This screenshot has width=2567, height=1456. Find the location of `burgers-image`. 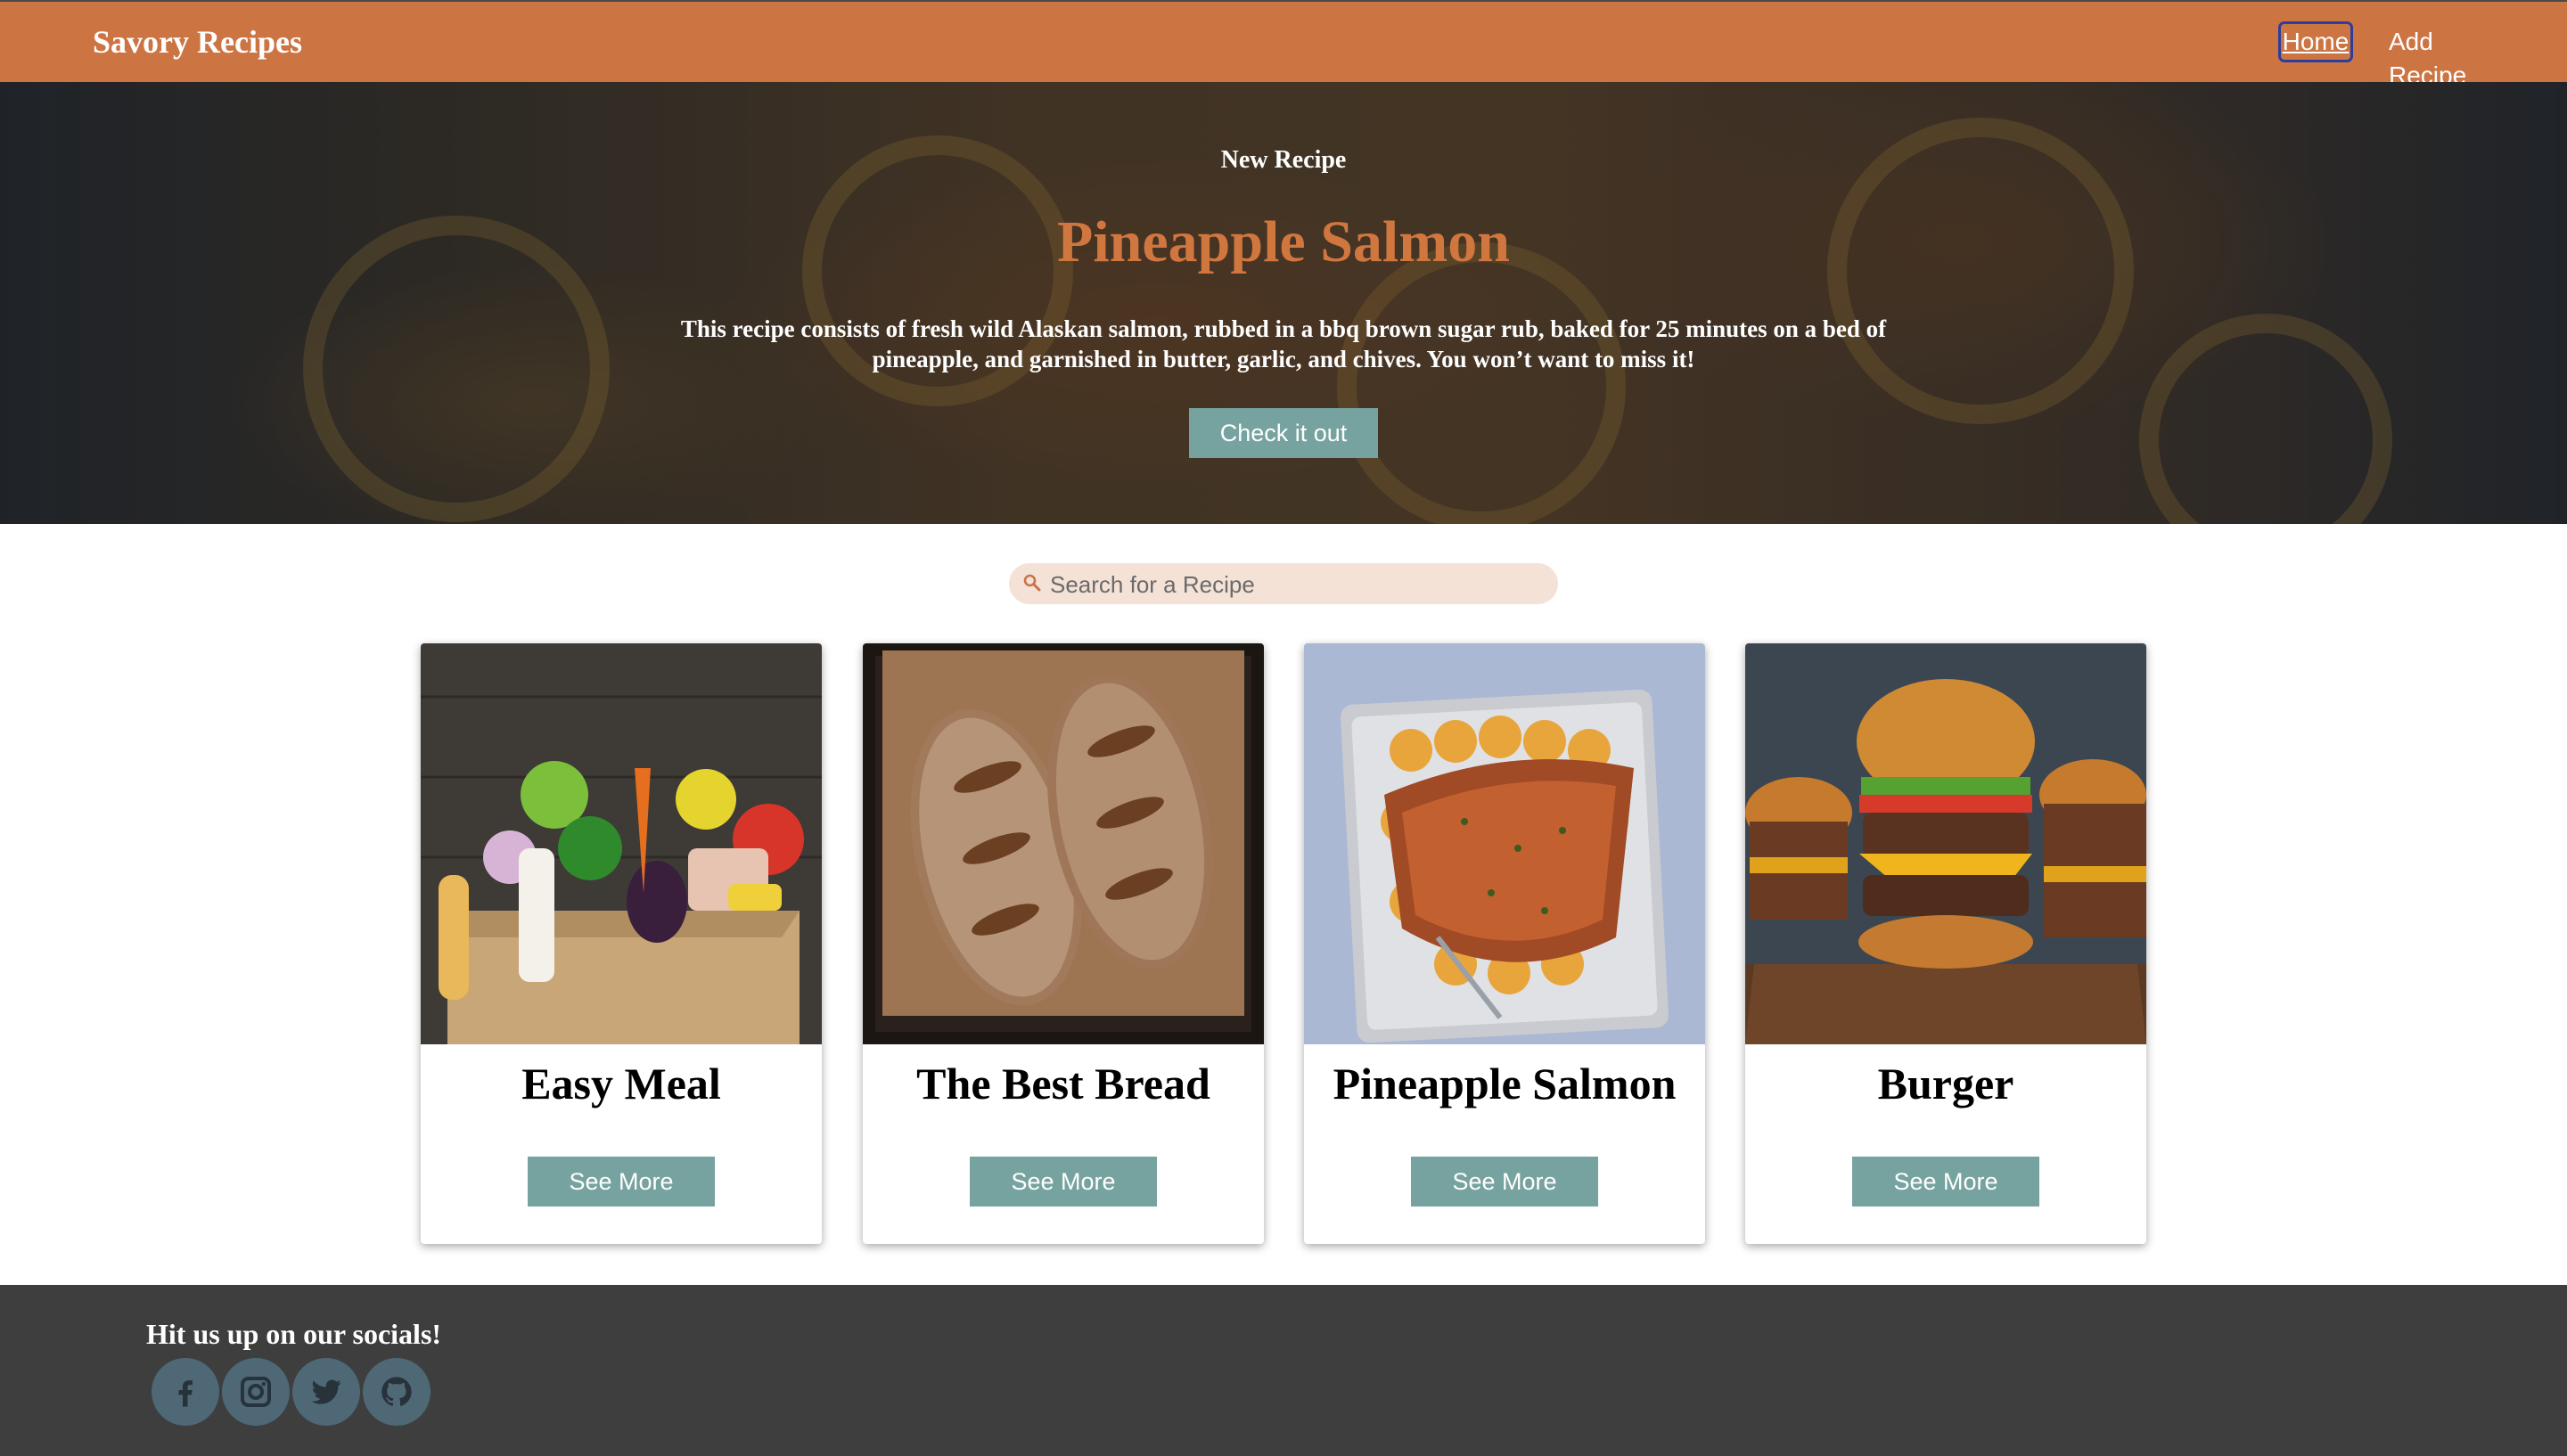

burgers-image is located at coordinates (1946, 843).